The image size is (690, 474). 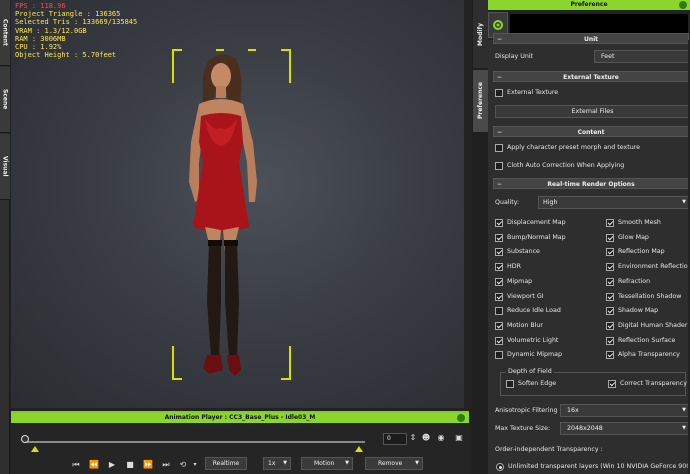 What do you see at coordinates (654, 267) in the screenshot?
I see `render-option-label: Environment Reflection` at bounding box center [654, 267].